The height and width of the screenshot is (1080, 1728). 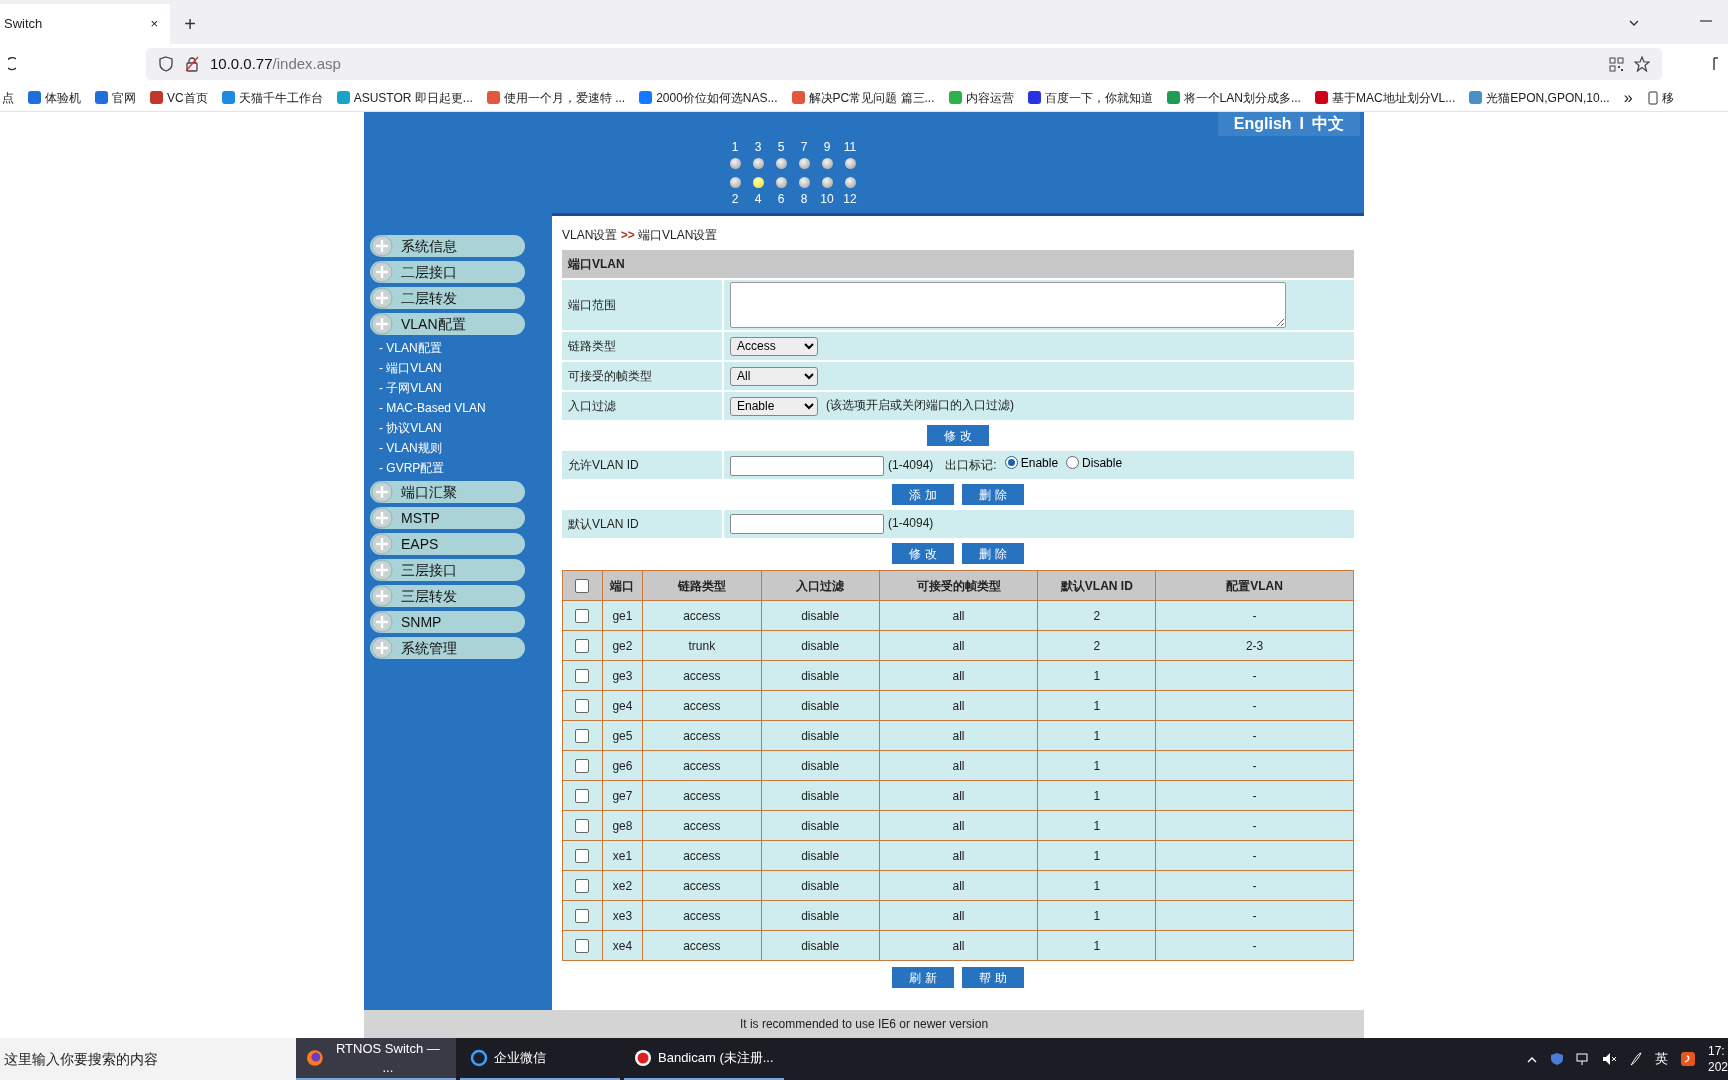 I want to click on radio-option: Enable, so click(x=1031, y=462).